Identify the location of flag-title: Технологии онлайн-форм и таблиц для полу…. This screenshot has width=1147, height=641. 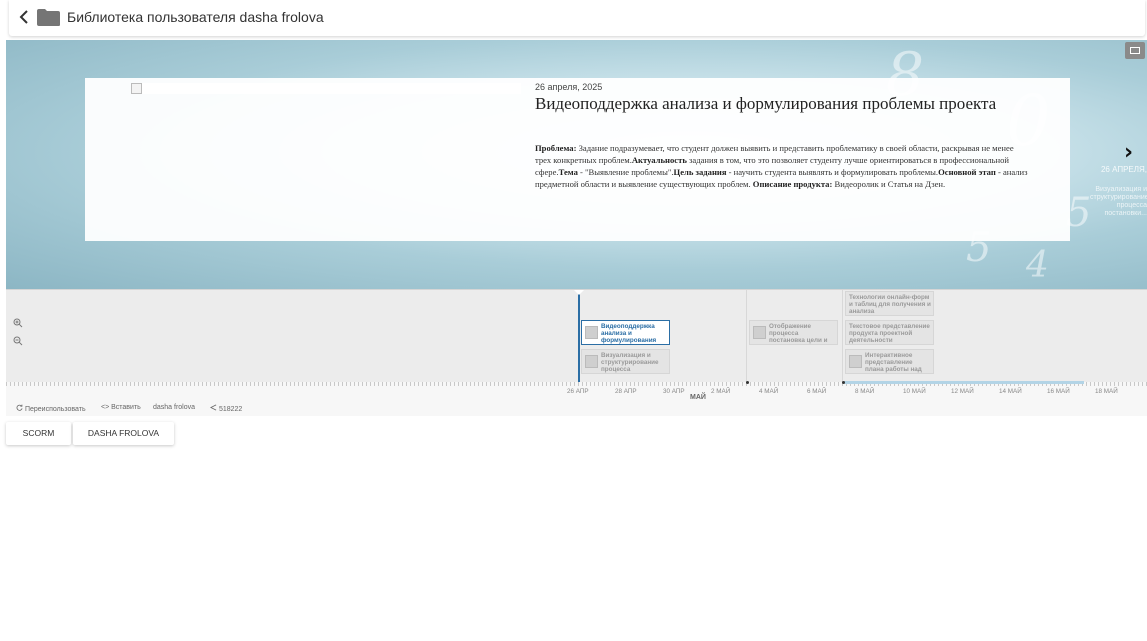
(890, 304).